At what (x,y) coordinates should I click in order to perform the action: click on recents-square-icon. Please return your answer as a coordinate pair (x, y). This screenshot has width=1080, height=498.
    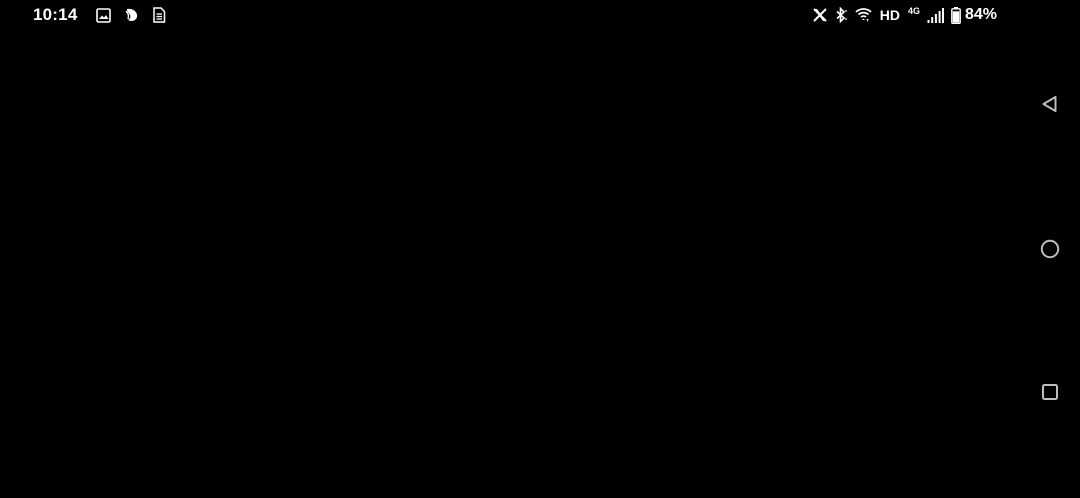
    Looking at the image, I should click on (1050, 392).